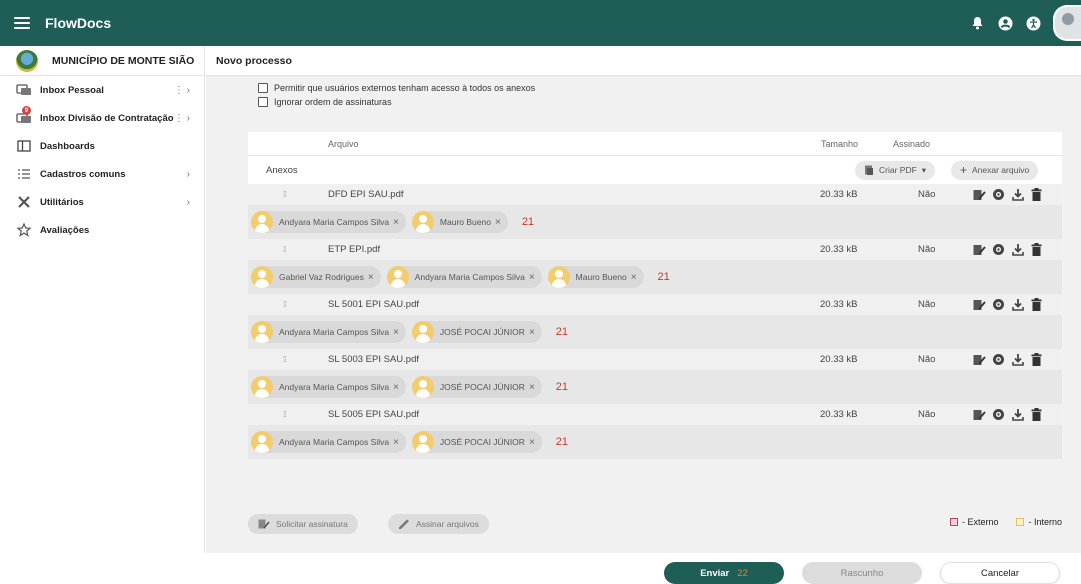 The height and width of the screenshot is (584, 1081). I want to click on user-avatar, so click(1067, 23).